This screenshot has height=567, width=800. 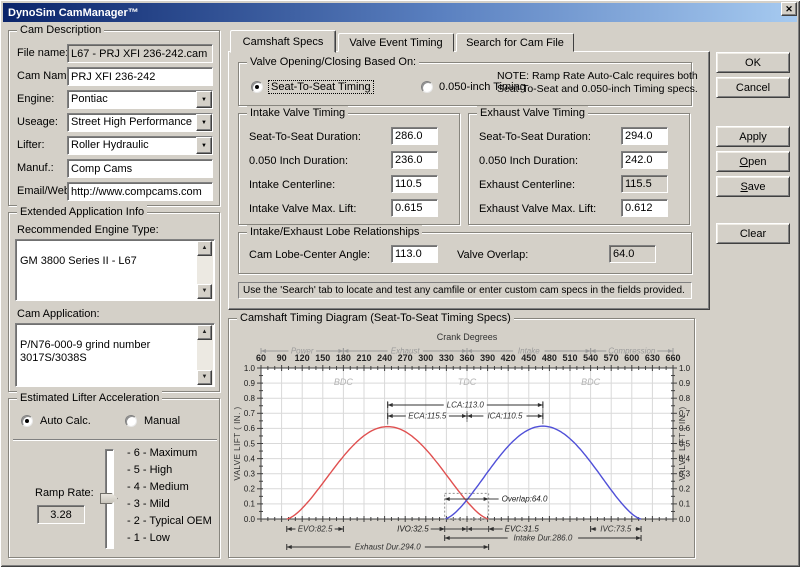 What do you see at coordinates (299, 161) in the screenshot?
I see `intake-row-label: 0.050 Inch Duration:` at bounding box center [299, 161].